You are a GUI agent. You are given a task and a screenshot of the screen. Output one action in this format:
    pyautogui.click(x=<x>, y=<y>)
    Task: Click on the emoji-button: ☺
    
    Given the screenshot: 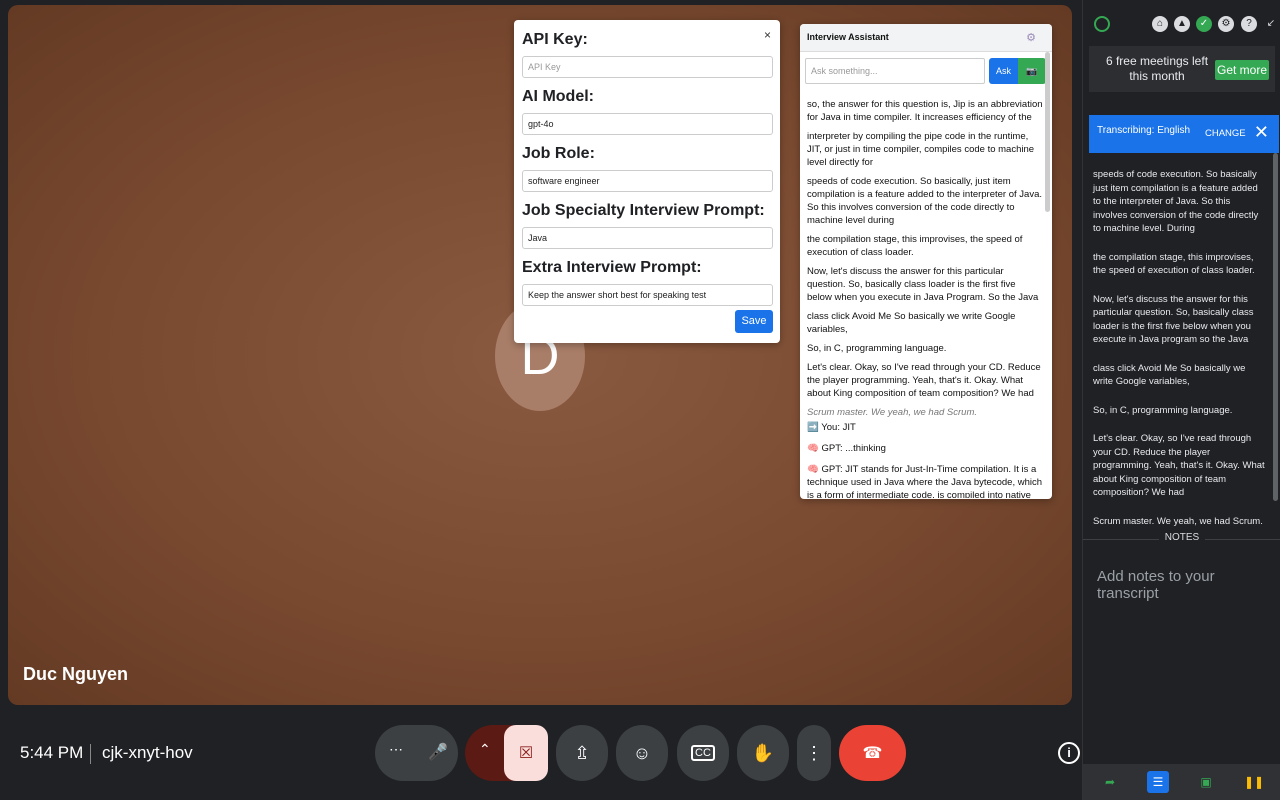 What is the action you would take?
    pyautogui.click(x=642, y=753)
    